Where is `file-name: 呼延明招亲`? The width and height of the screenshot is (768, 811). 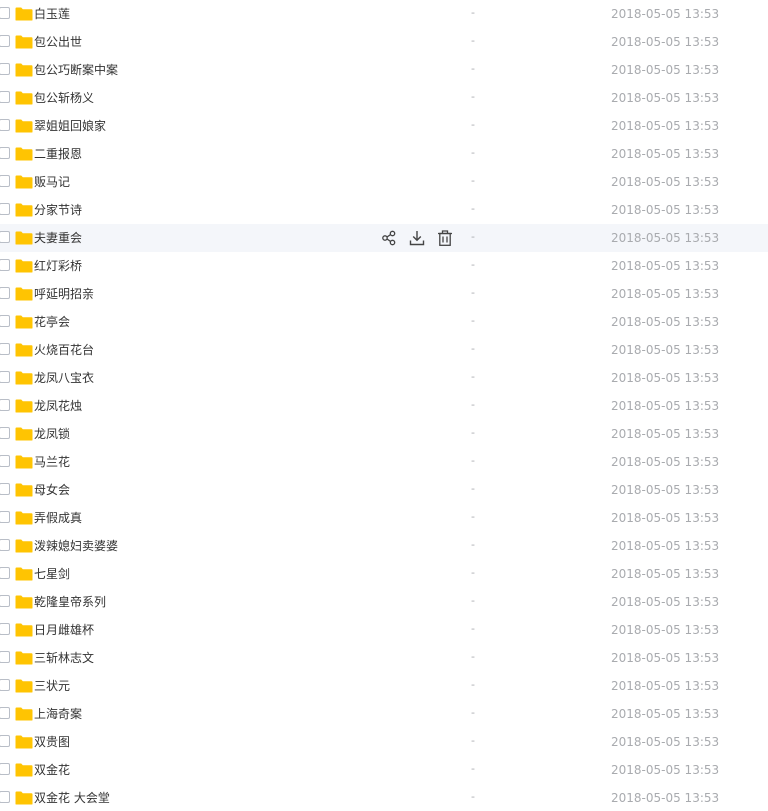
file-name: 呼延明招亲 is located at coordinates (64, 294).